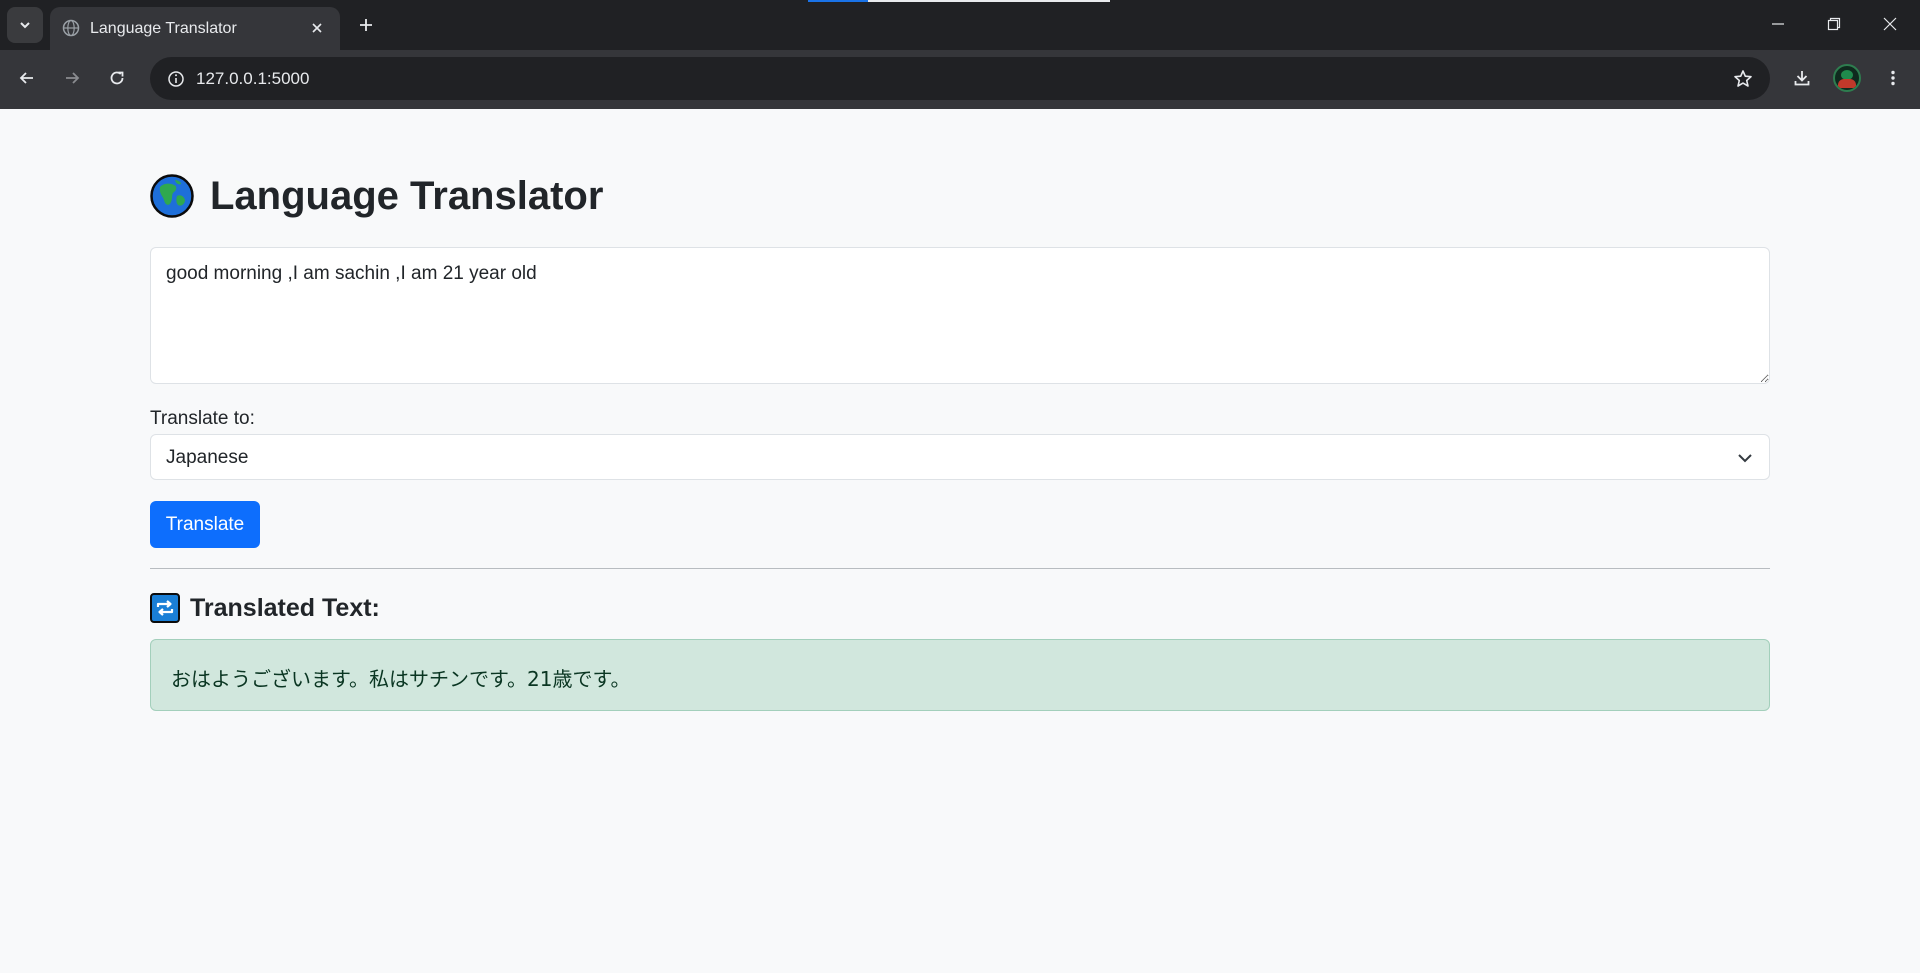  I want to click on star-icon, so click(1742, 78).